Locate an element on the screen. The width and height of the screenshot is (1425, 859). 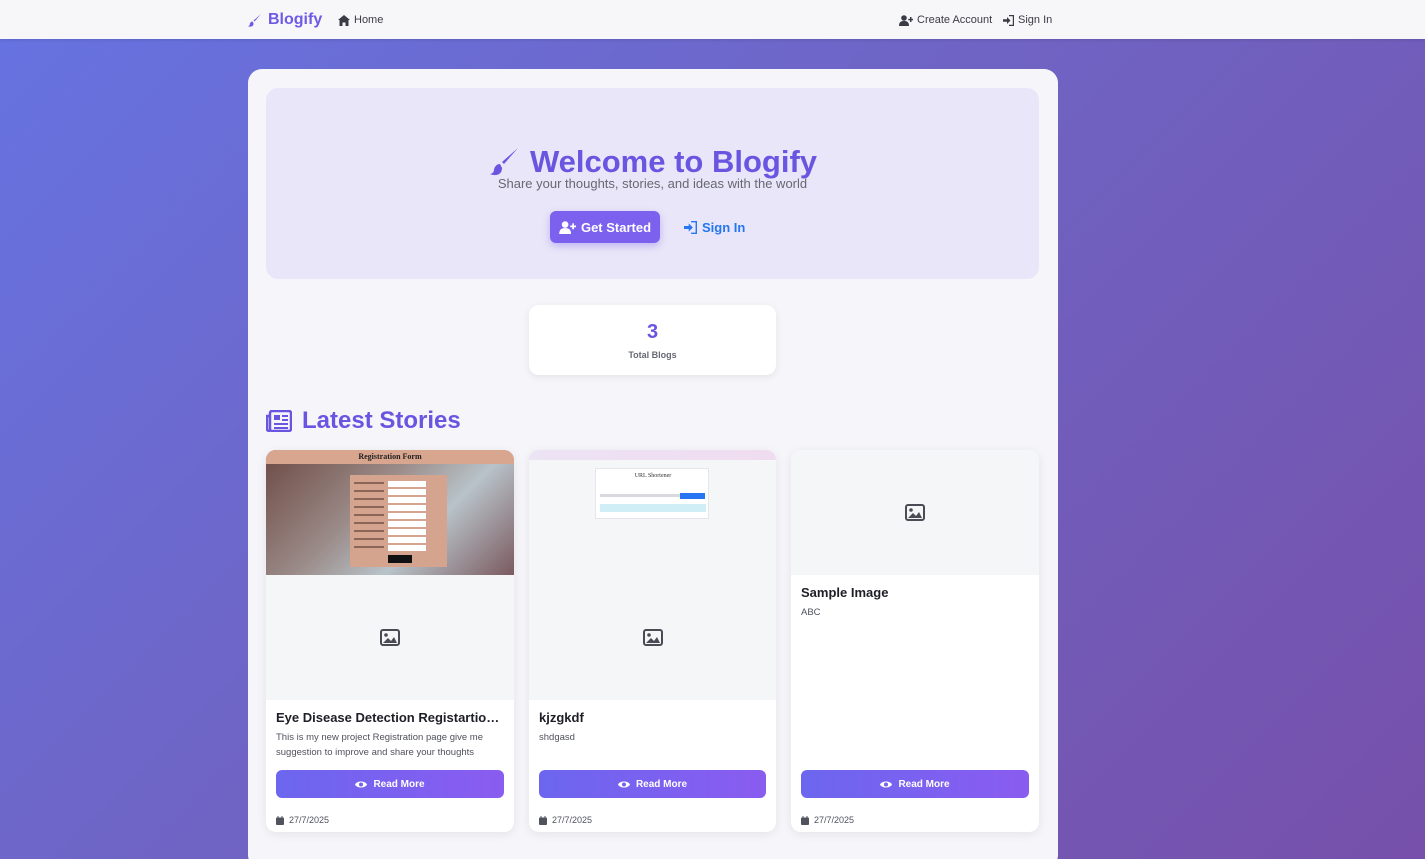
hero-sign-in-link: Sign In is located at coordinates (714, 227).